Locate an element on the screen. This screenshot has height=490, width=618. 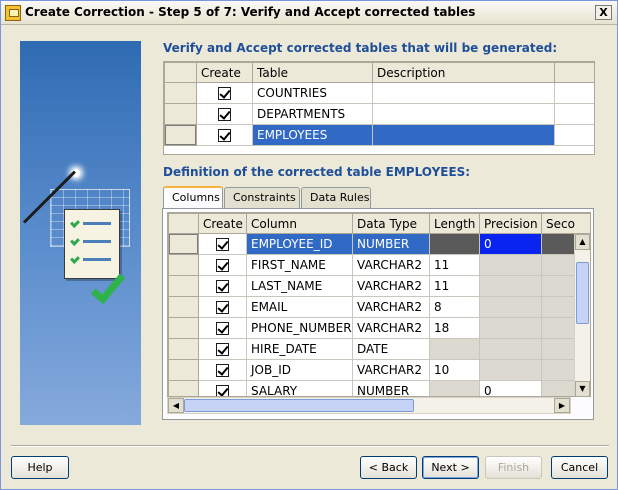
scroll-right-arrow-icon: ▶ is located at coordinates (562, 405).